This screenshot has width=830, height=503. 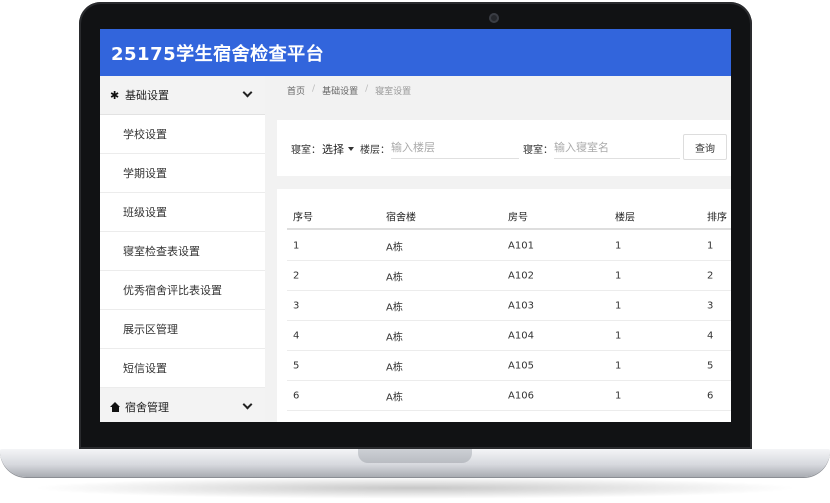 I want to click on laptop-notch, so click(x=415, y=456).